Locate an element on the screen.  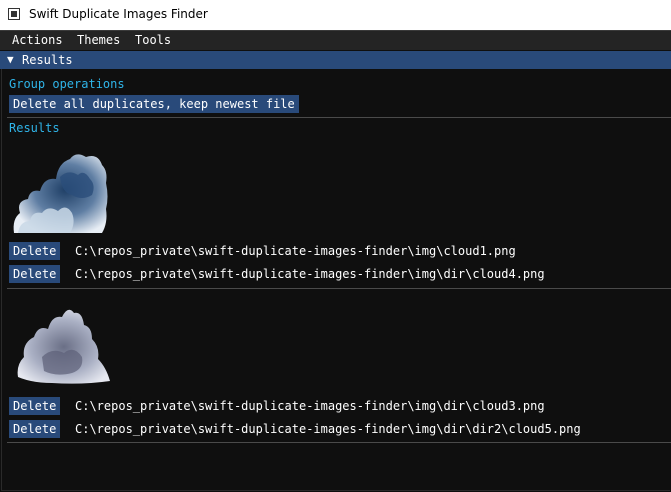
menu-themes: Themes is located at coordinates (98, 40).